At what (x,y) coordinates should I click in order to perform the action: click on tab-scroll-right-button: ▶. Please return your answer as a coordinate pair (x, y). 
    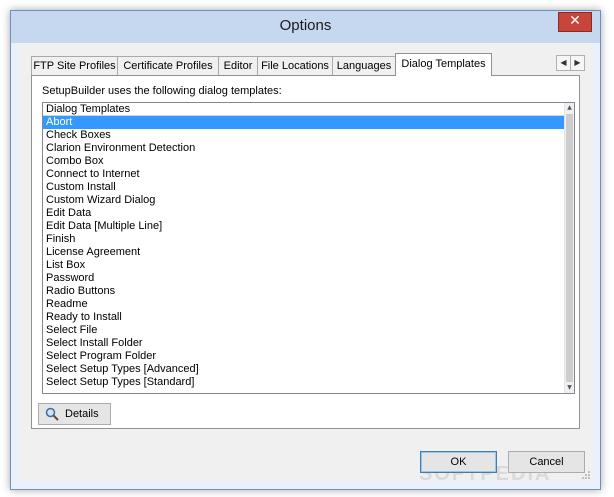
    Looking at the image, I should click on (577, 63).